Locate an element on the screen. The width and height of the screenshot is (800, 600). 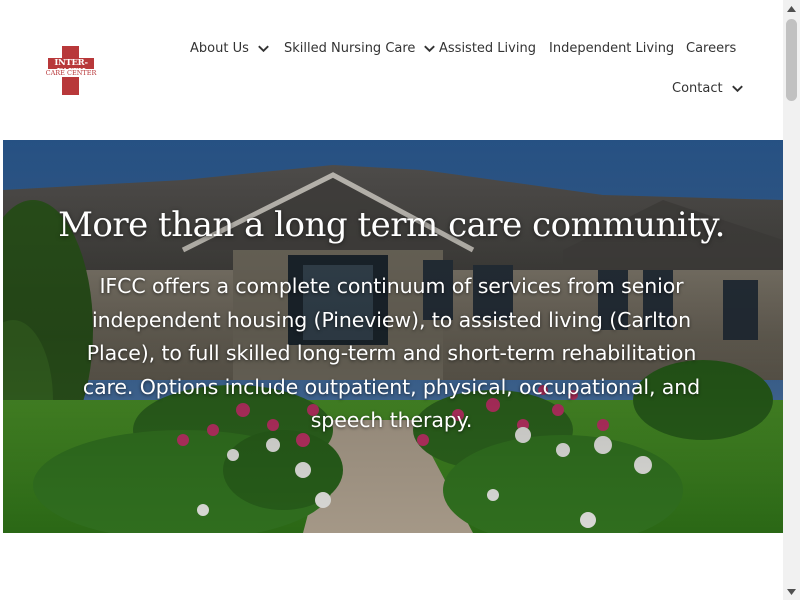
nav-item-label: Assisted Living is located at coordinates (487, 48).